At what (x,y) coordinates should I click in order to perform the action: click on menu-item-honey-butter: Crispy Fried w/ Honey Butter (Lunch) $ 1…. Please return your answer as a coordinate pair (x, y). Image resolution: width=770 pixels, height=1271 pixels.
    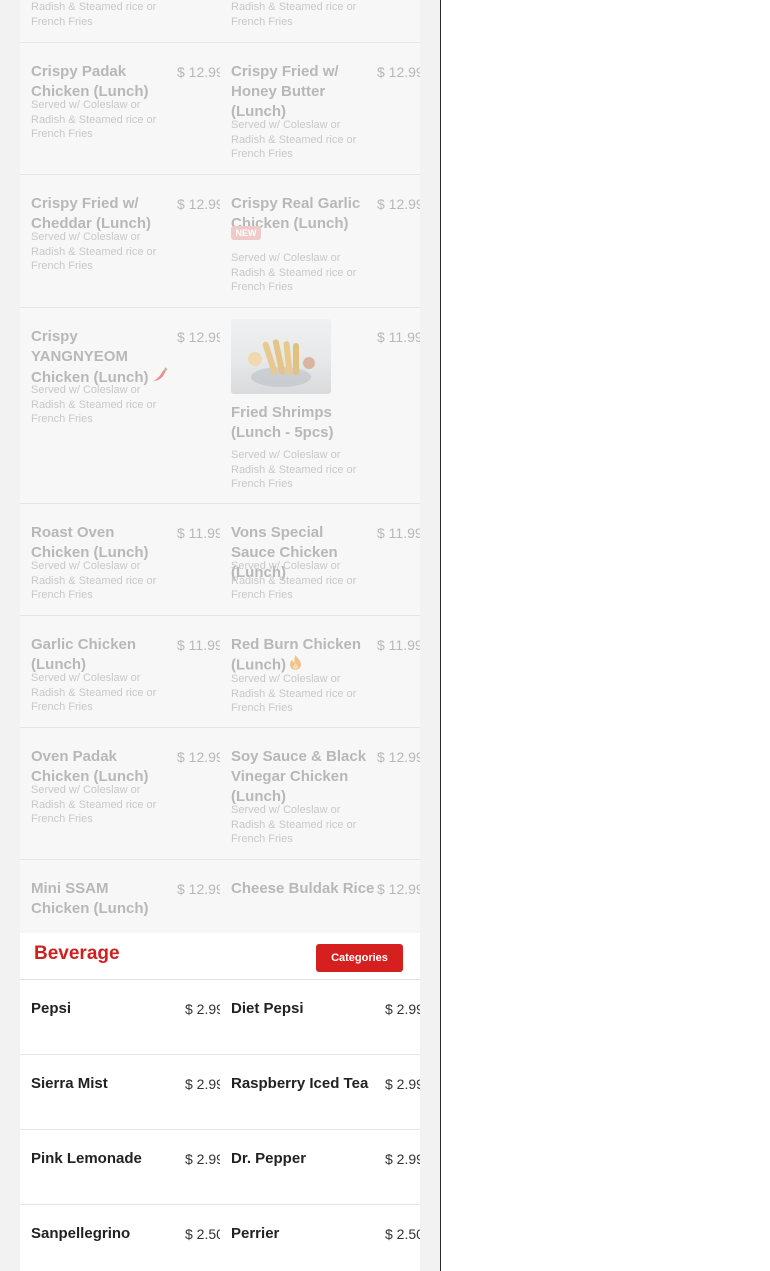
    Looking at the image, I should click on (320, 108).